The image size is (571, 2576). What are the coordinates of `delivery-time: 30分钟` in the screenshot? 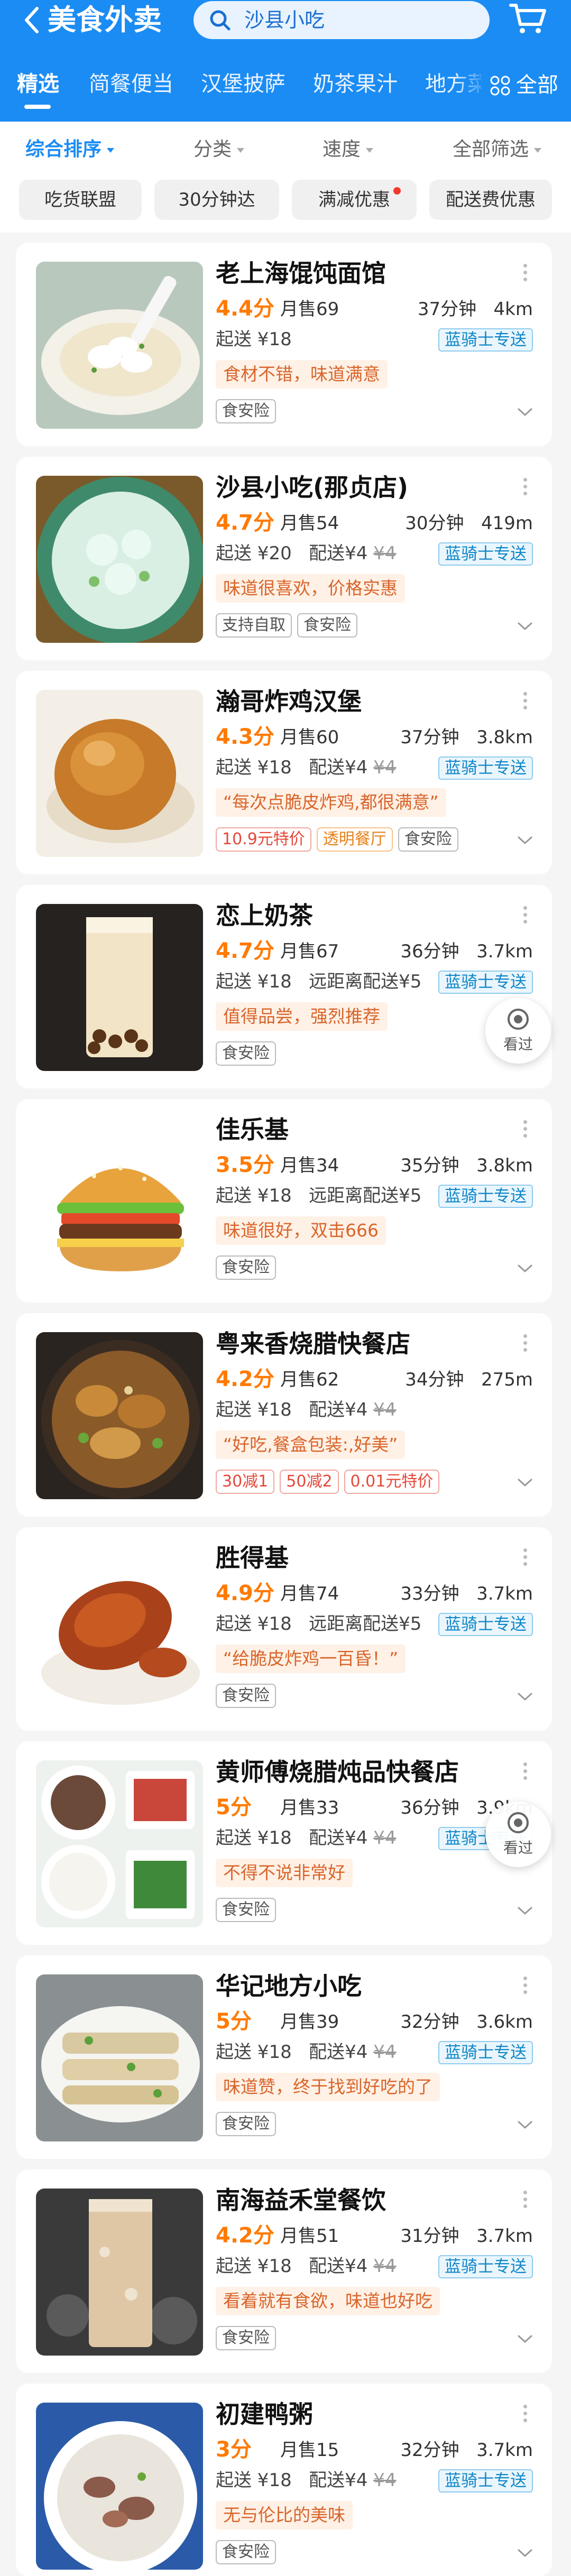 It's located at (434, 523).